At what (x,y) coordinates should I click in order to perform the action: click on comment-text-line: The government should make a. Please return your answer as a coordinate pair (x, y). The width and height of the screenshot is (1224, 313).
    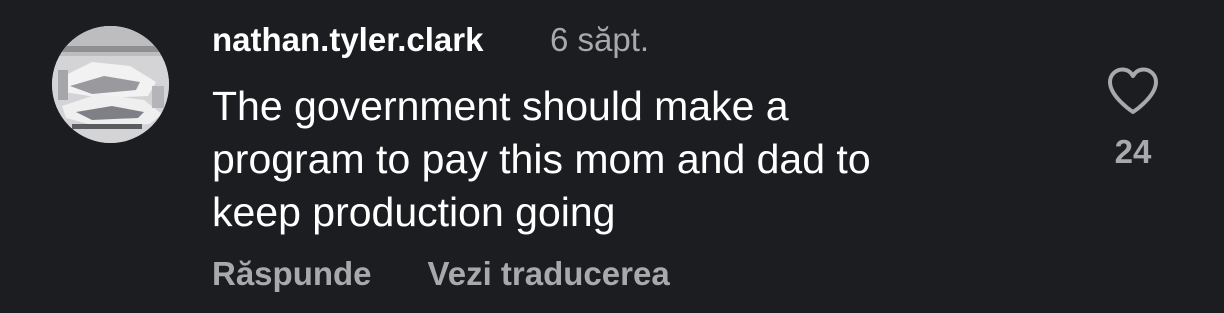
    Looking at the image, I should click on (500, 106).